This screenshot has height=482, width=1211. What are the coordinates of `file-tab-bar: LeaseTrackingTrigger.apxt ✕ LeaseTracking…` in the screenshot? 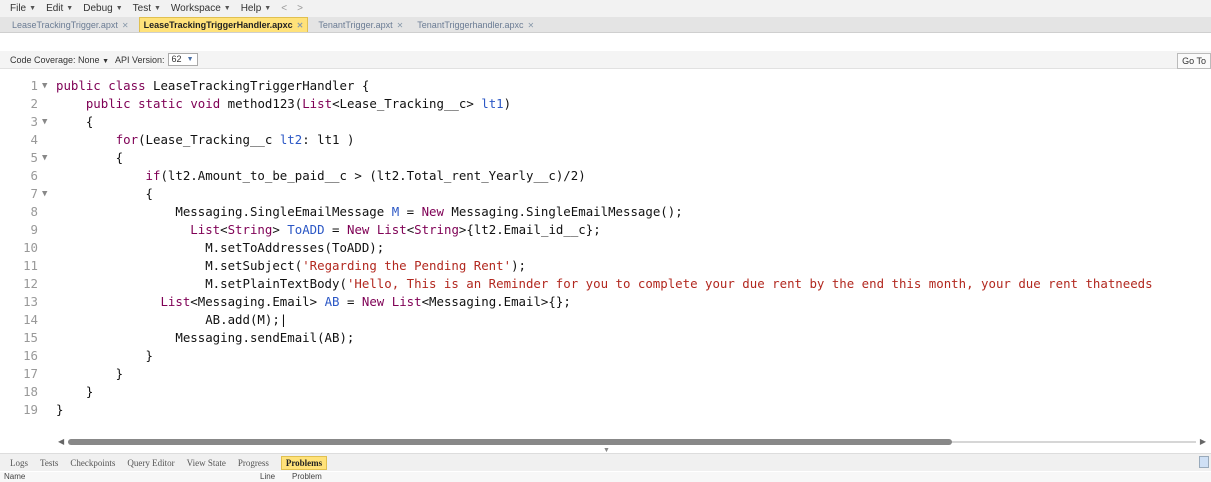 It's located at (605, 25).